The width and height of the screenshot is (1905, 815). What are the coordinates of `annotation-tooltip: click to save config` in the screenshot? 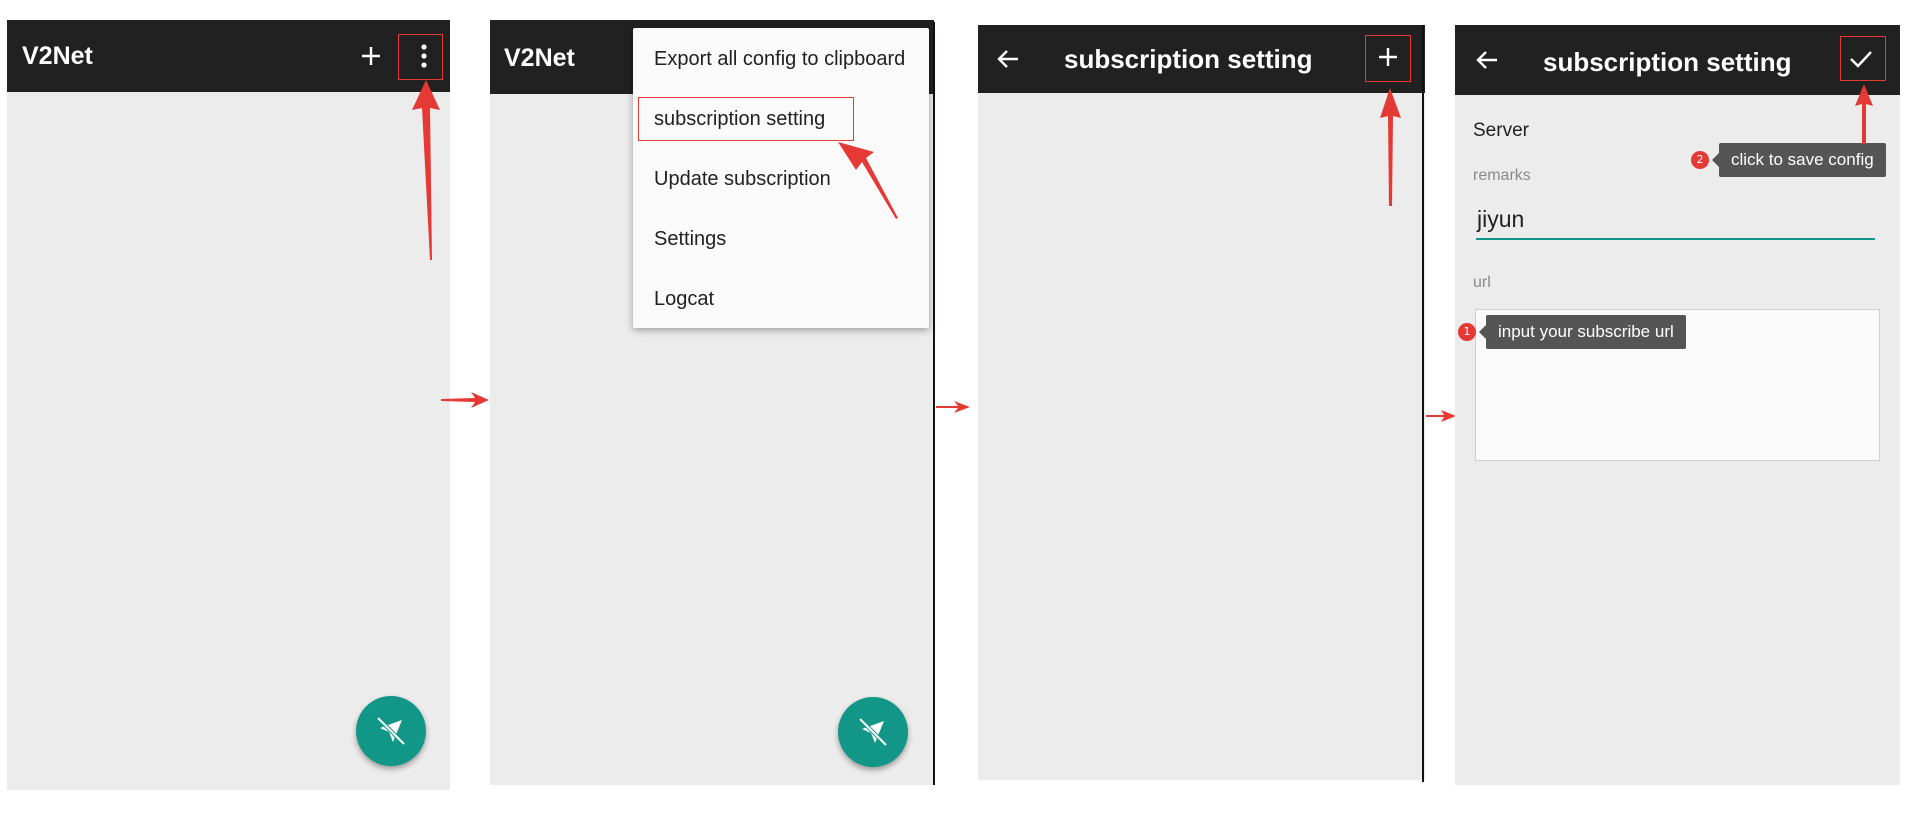 It's located at (1799, 160).